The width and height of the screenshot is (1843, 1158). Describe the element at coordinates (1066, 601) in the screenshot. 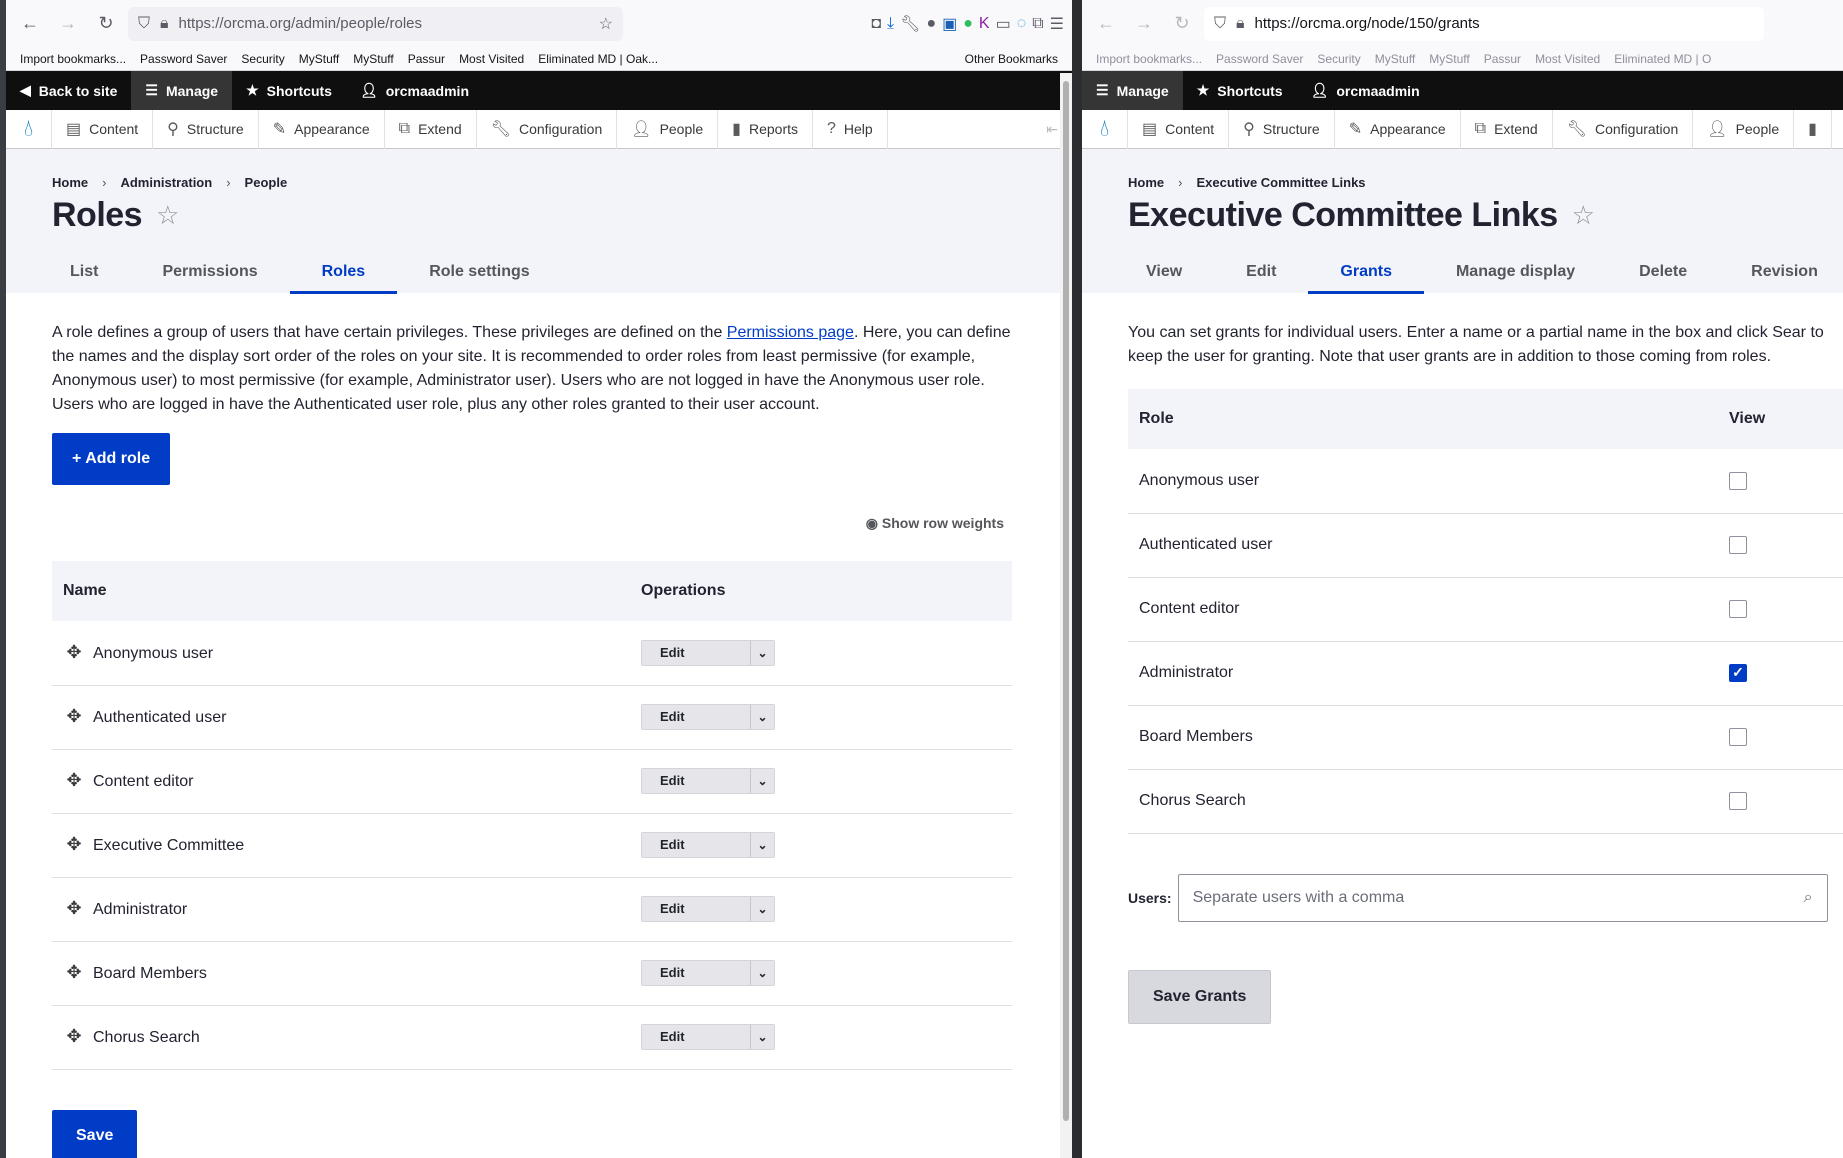

I see `scrollbar-thumb` at that location.